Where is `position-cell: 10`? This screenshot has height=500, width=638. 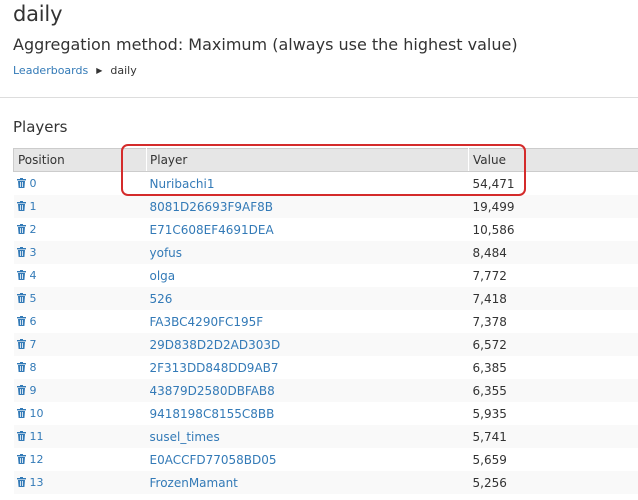 position-cell: 10 is located at coordinates (80, 413).